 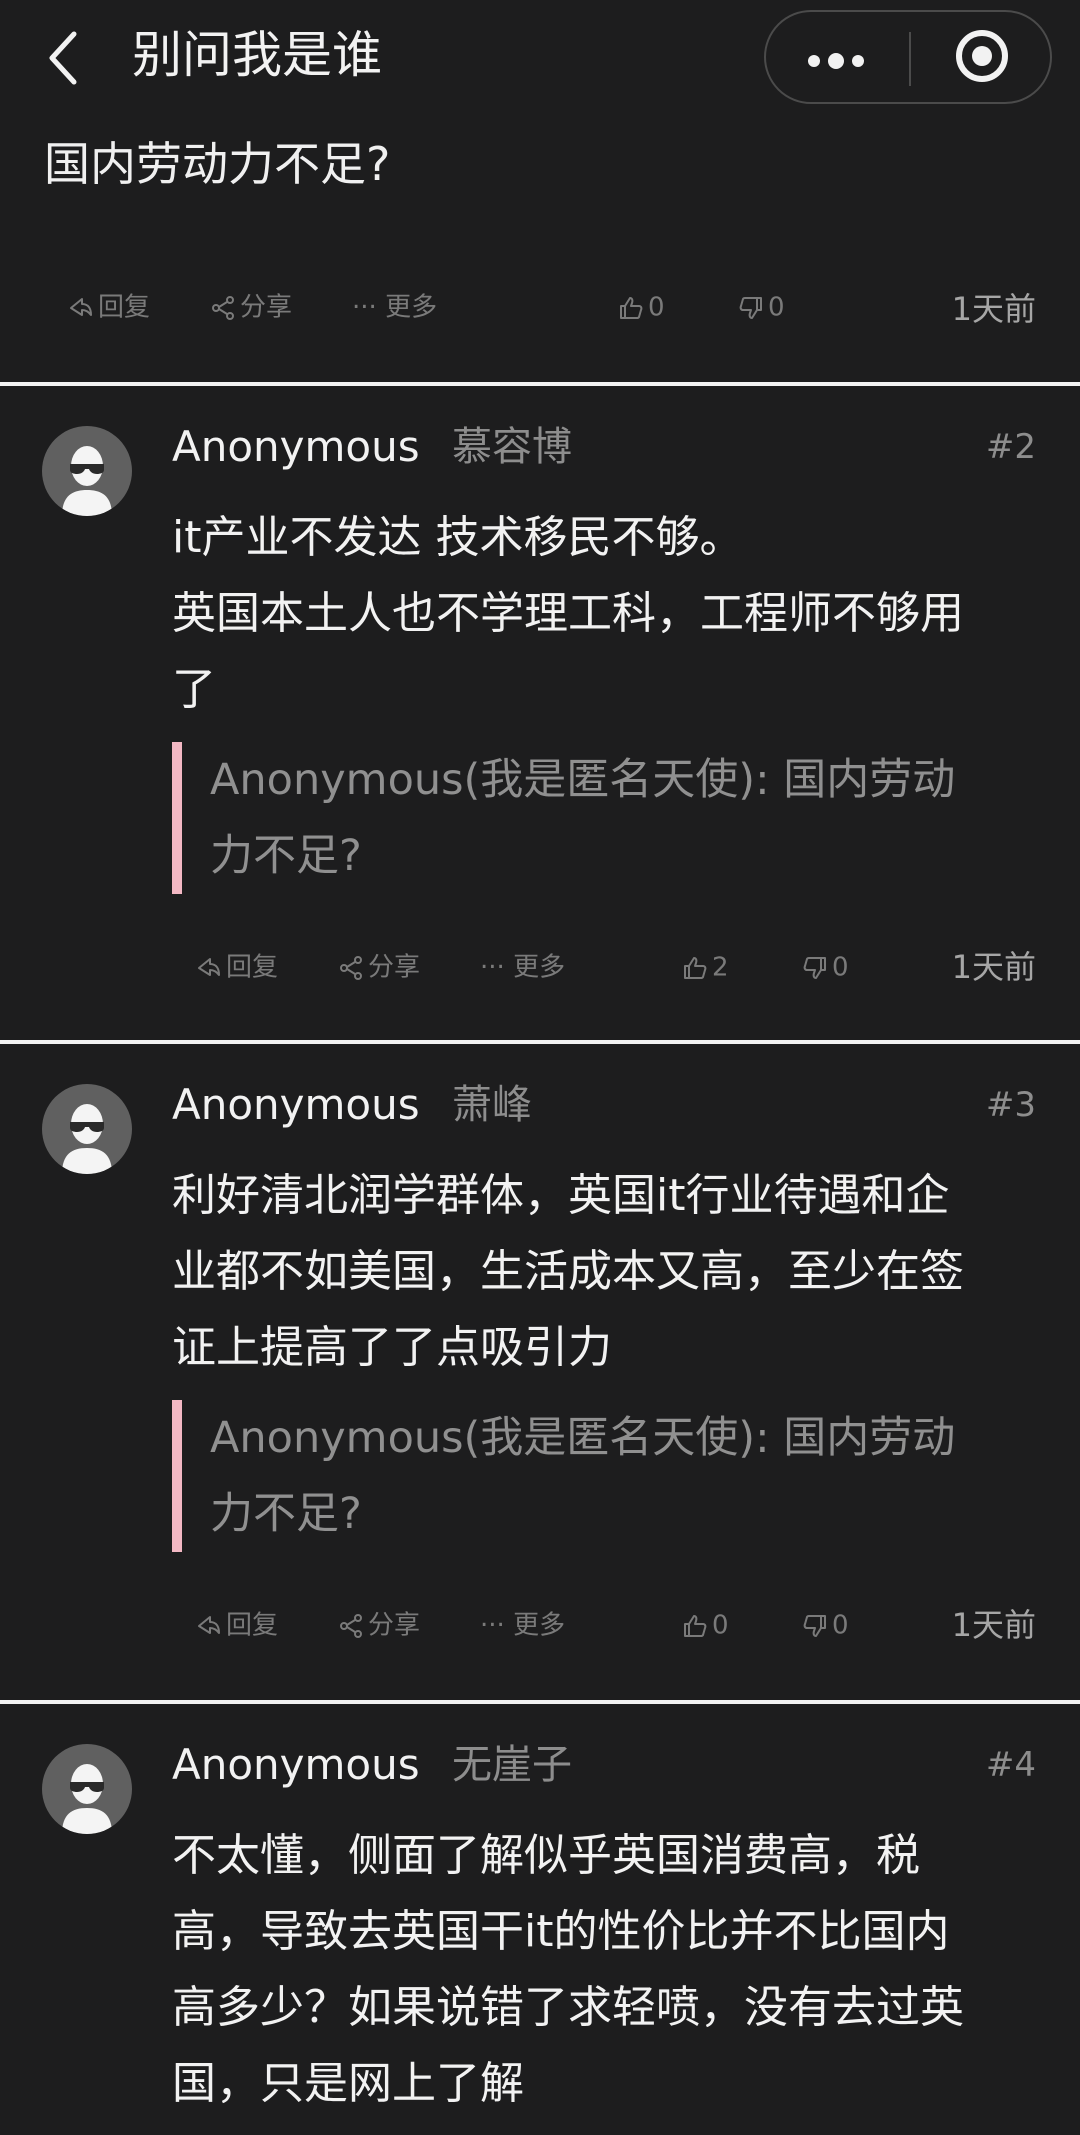 What do you see at coordinates (257, 55) in the screenshot?
I see `page-title: 别问我是谁` at bounding box center [257, 55].